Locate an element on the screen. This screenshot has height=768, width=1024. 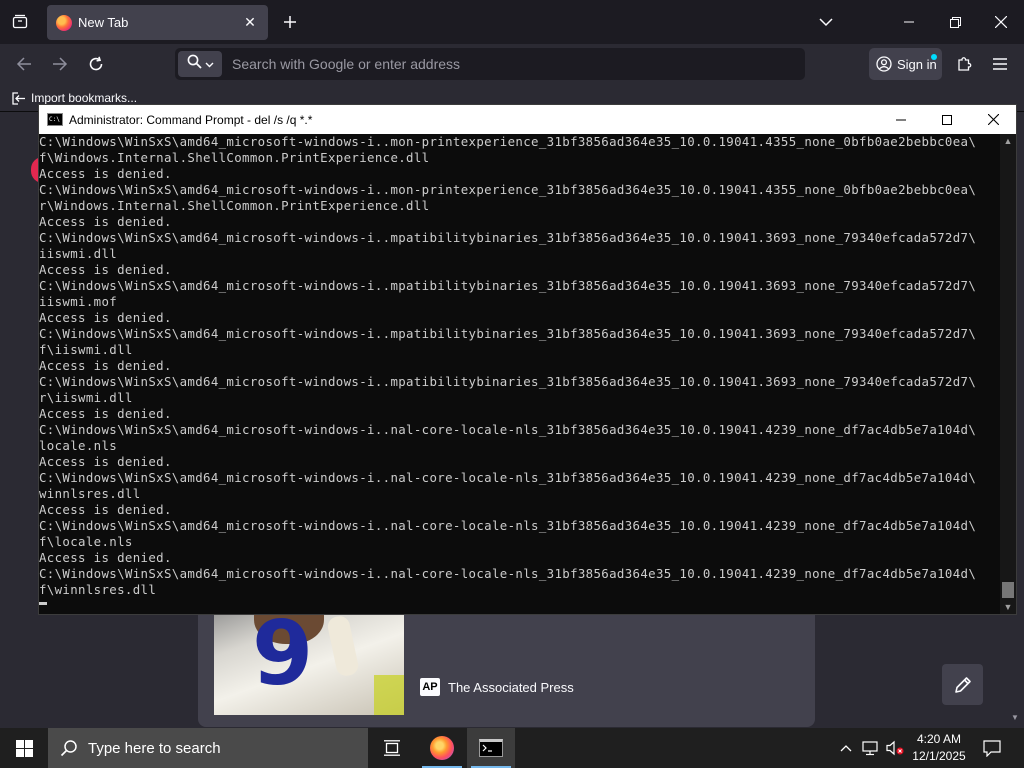
cmd-maximize-icon is located at coordinates (947, 119).